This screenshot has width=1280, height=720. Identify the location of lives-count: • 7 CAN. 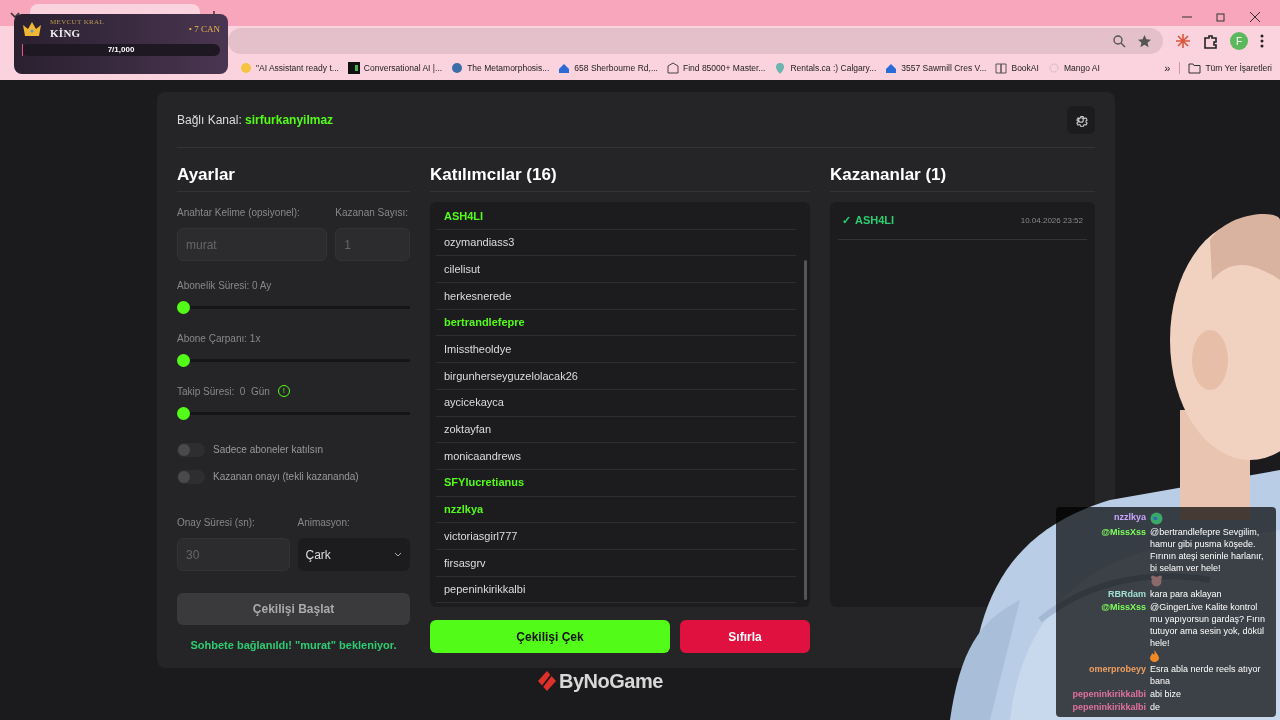
(204, 29).